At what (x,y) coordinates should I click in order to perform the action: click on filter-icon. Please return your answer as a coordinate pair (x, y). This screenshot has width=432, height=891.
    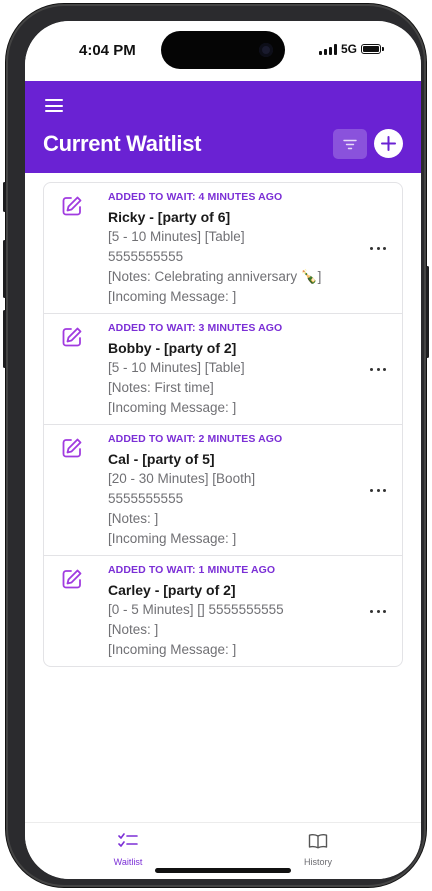
    Looking at the image, I should click on (350, 144).